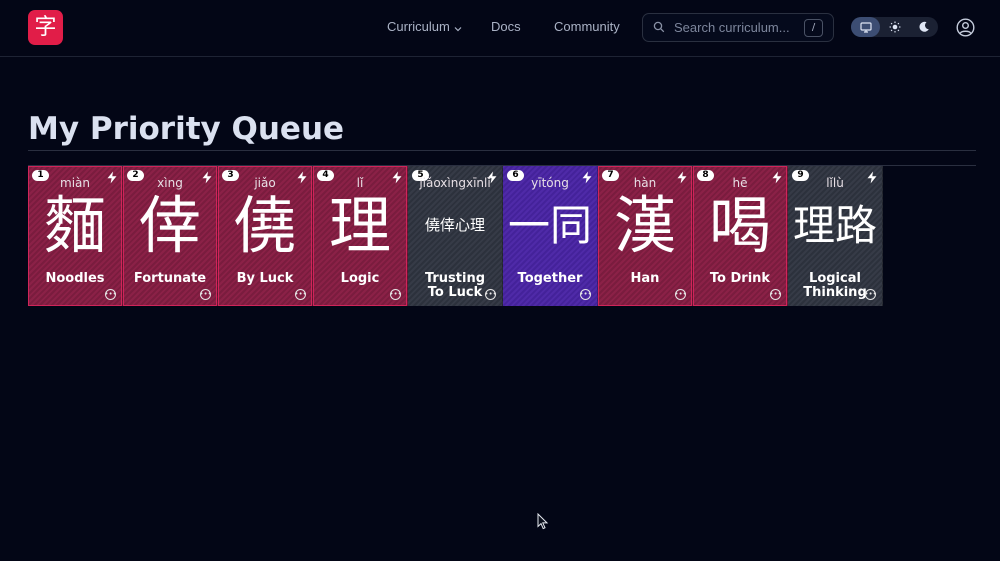  I want to click on card-hanzi: 理, so click(359, 225).